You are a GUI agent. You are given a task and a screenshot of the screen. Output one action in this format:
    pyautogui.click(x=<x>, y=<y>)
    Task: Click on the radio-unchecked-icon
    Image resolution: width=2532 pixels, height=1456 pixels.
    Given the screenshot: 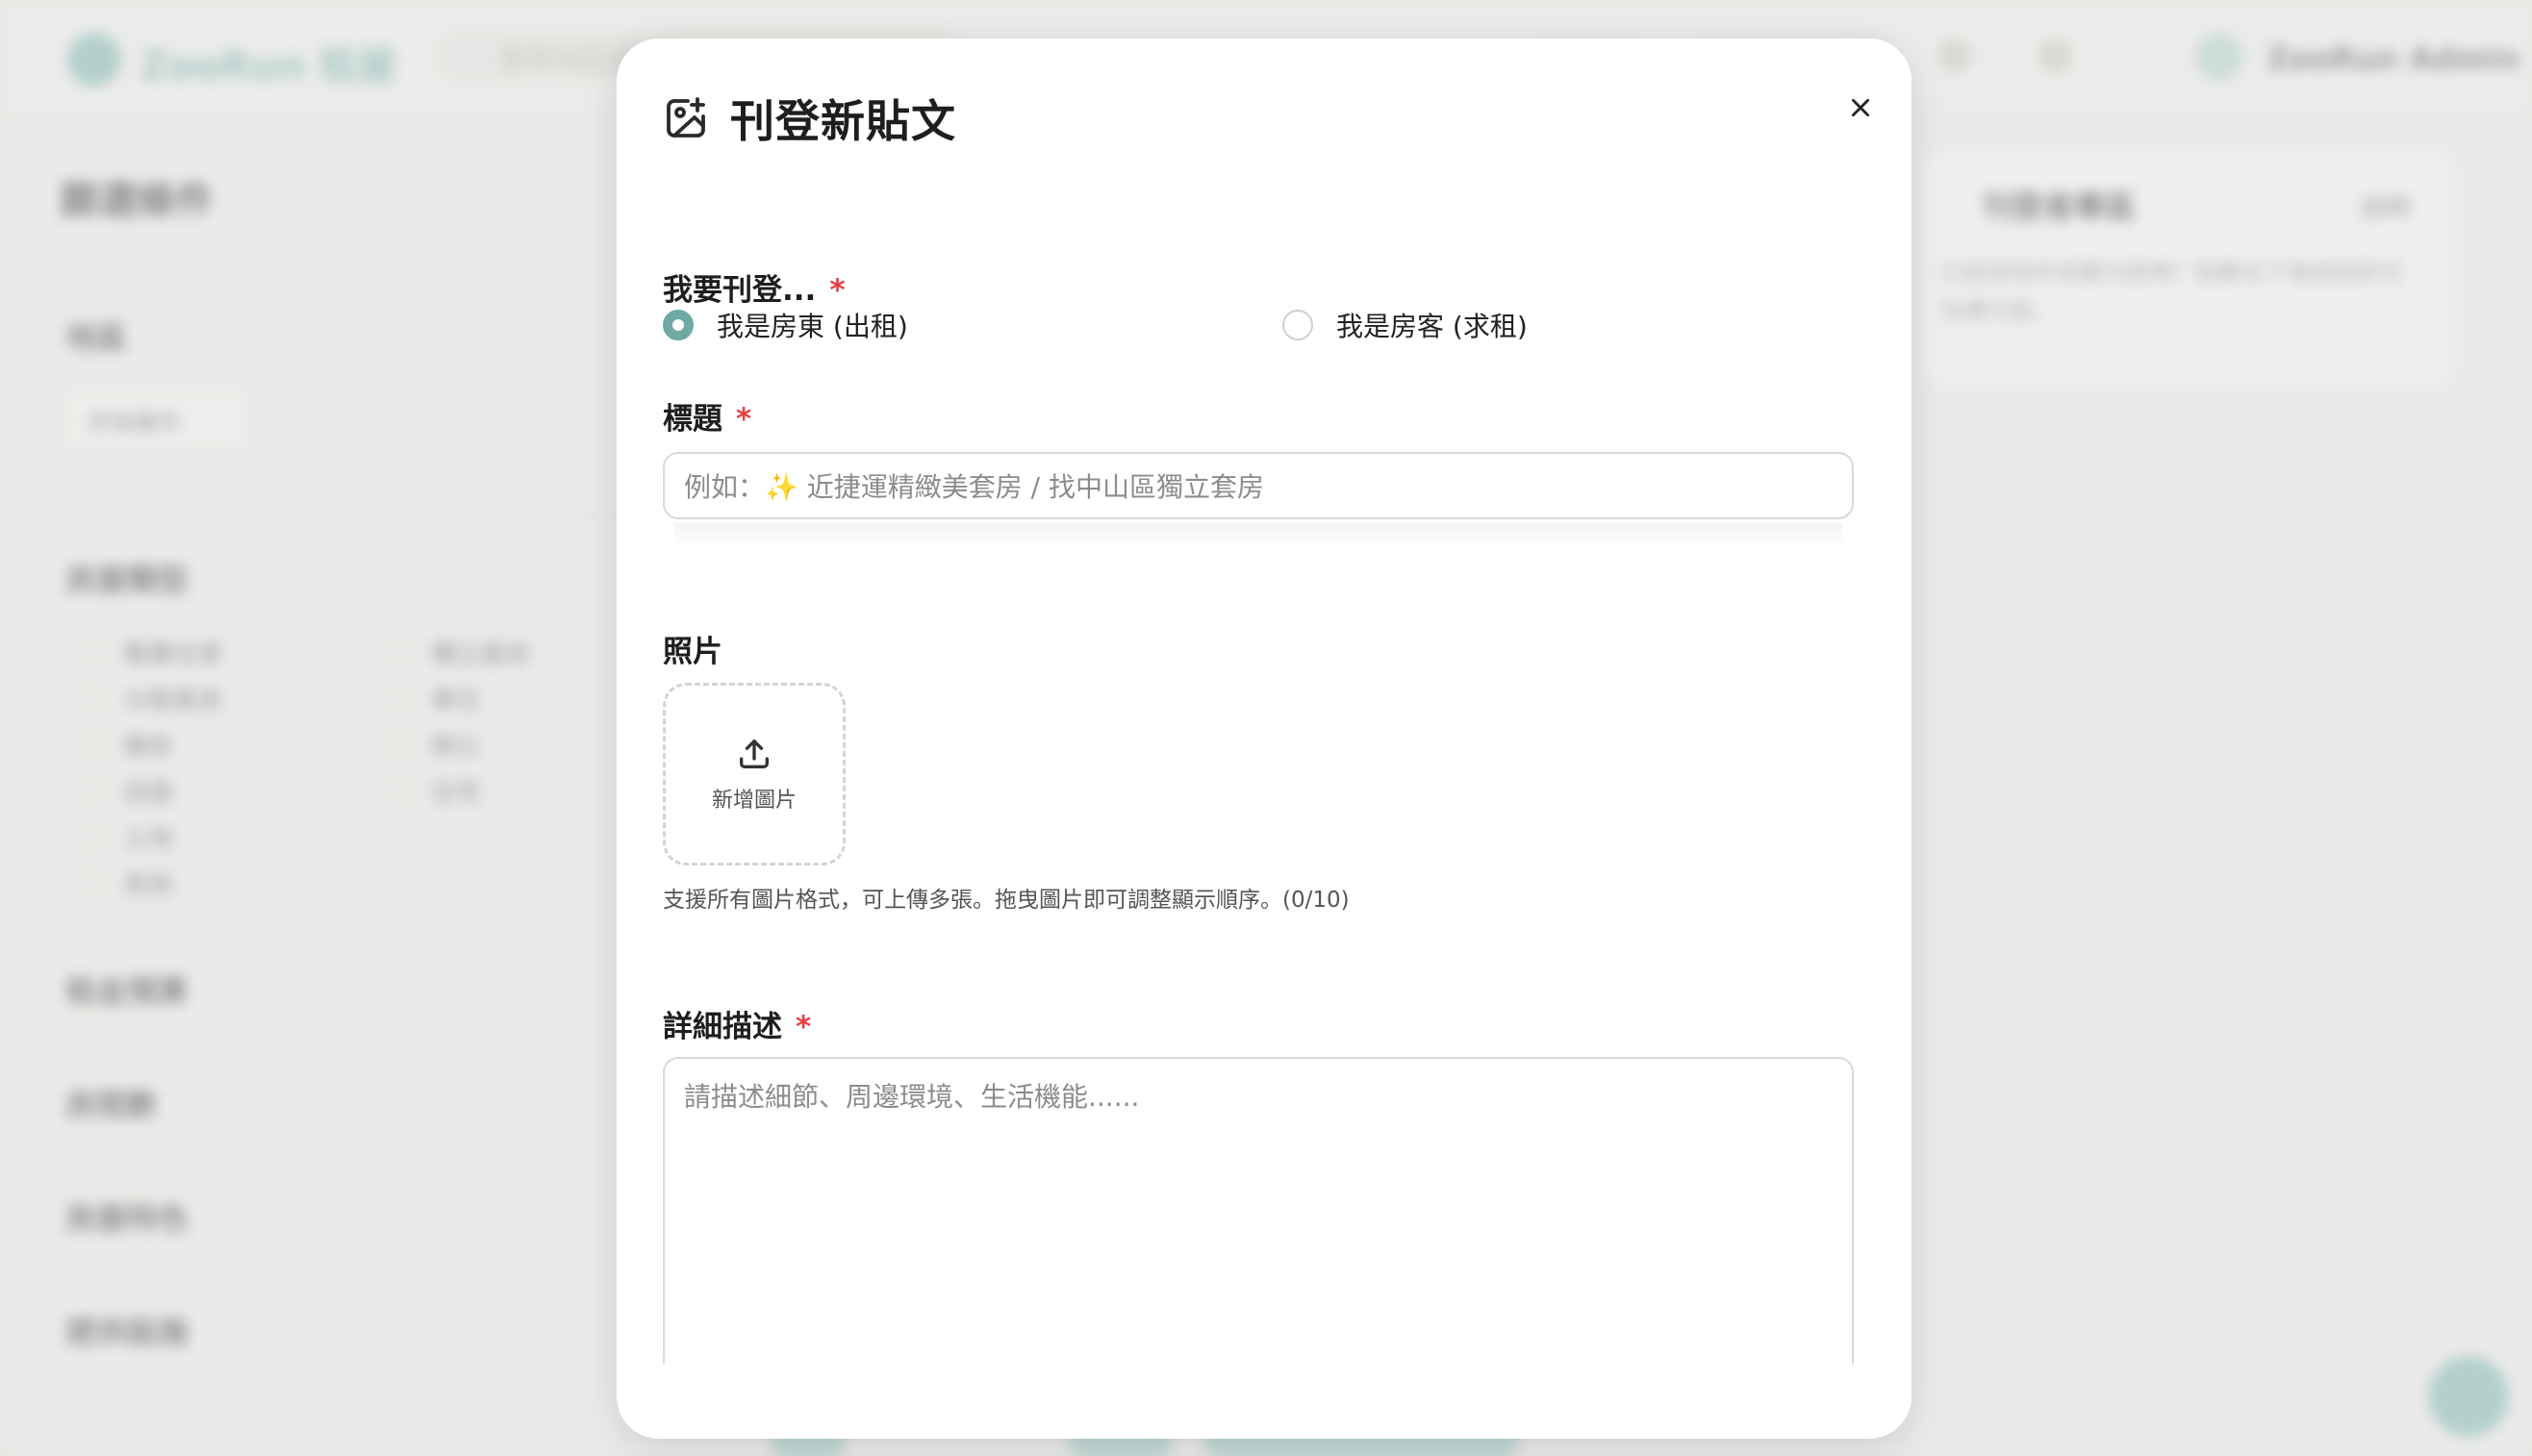 What is the action you would take?
    pyautogui.click(x=1297, y=325)
    